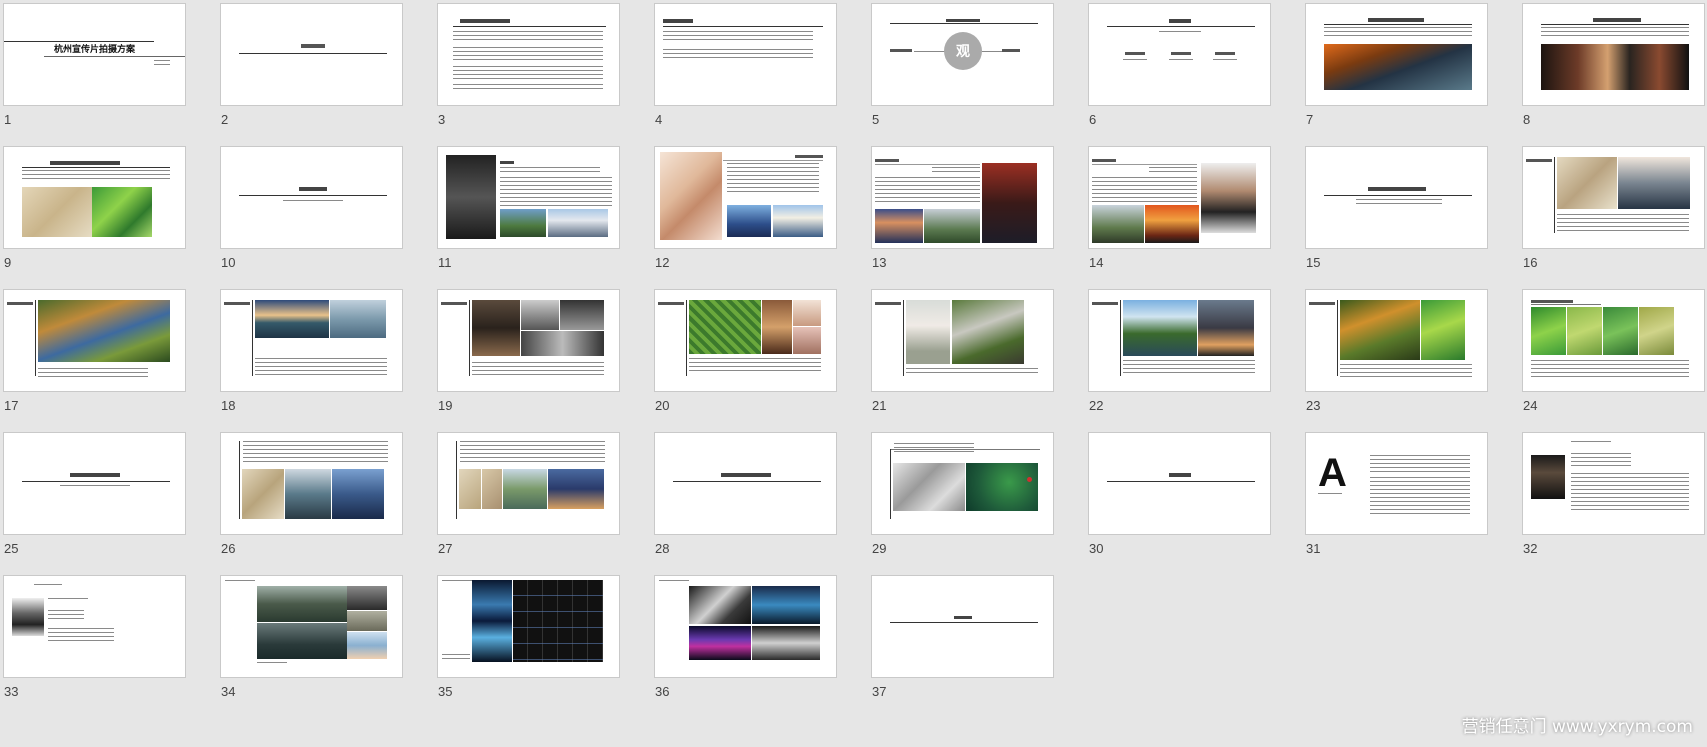 This screenshot has height=747, width=1707. I want to click on slide-11-thumbnail, so click(528, 197).